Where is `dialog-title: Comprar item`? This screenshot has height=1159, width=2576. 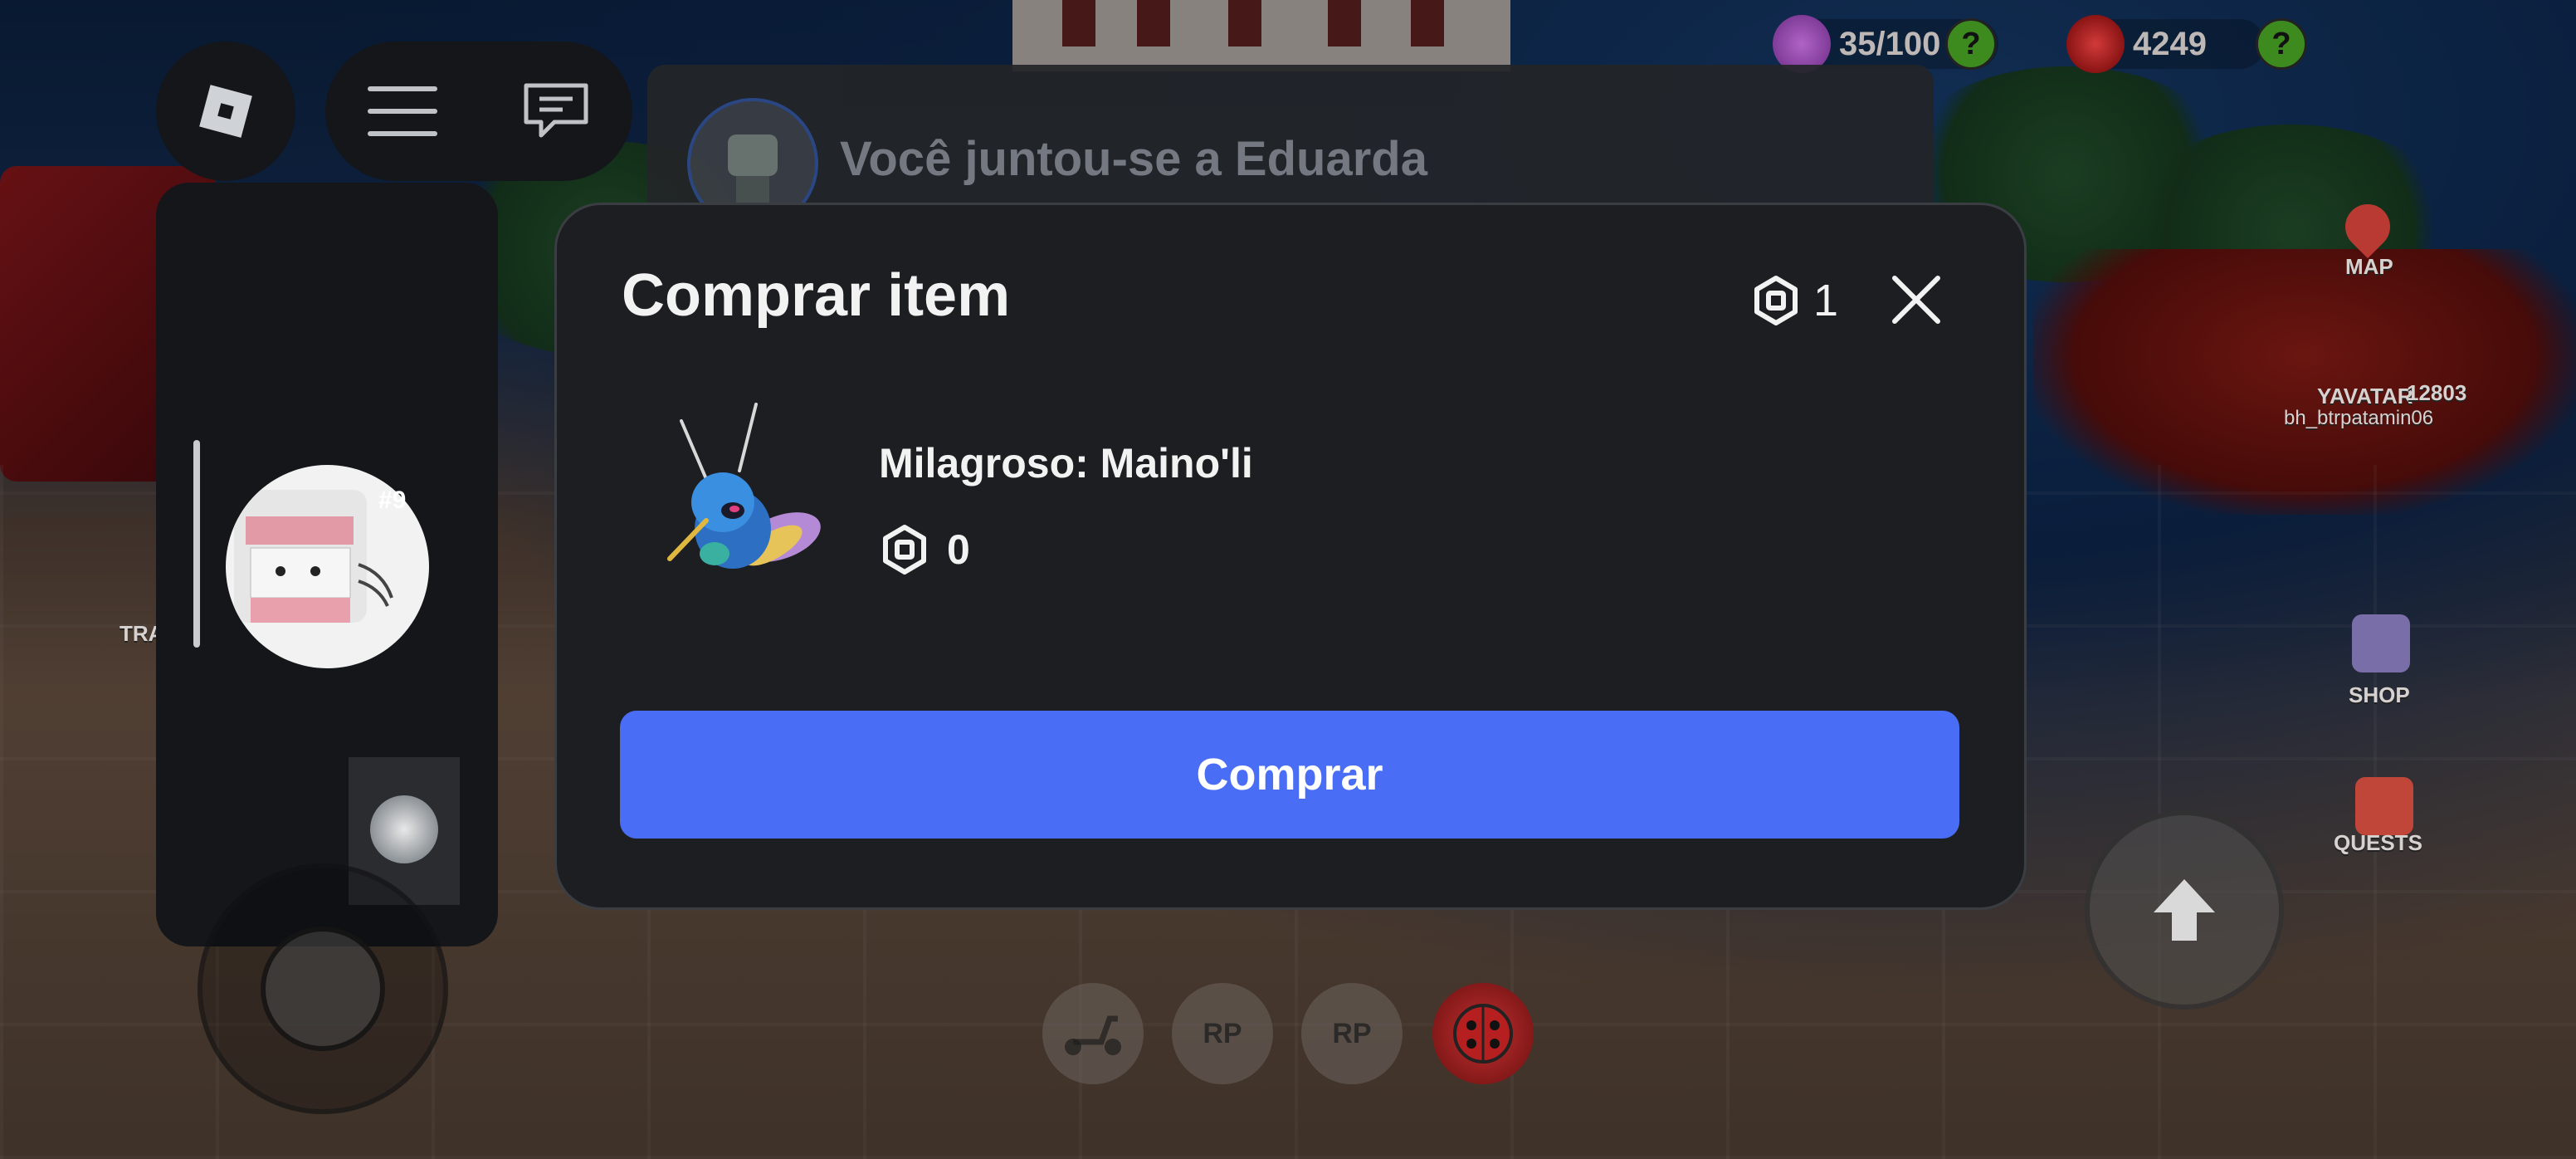 dialog-title: Comprar item is located at coordinates (817, 295).